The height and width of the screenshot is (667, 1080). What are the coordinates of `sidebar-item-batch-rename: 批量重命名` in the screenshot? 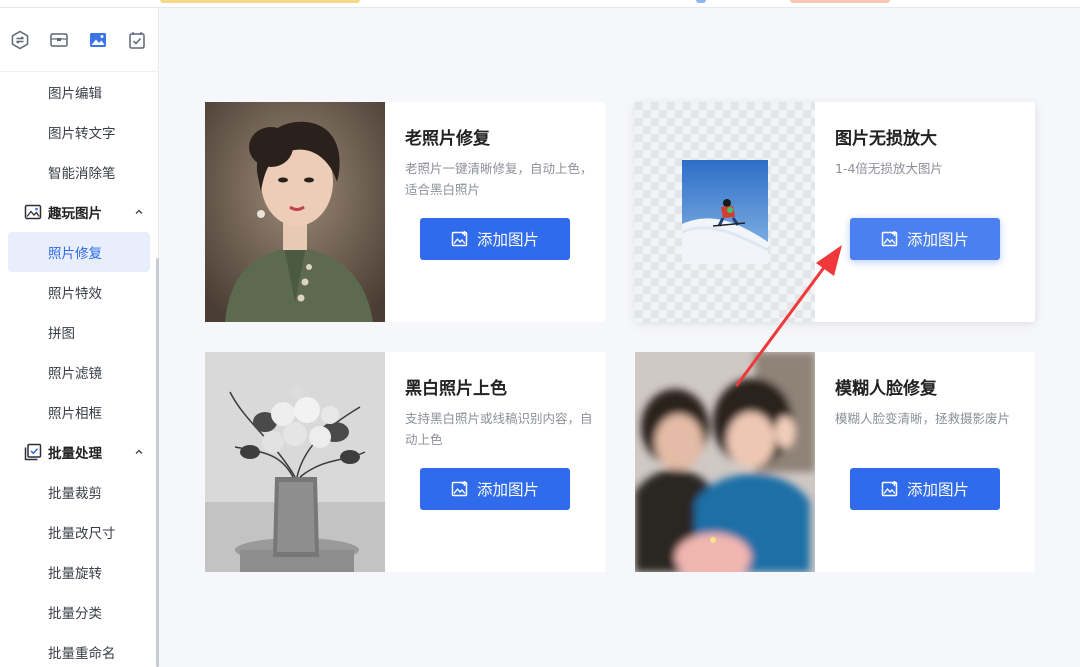 It's located at (79, 649).